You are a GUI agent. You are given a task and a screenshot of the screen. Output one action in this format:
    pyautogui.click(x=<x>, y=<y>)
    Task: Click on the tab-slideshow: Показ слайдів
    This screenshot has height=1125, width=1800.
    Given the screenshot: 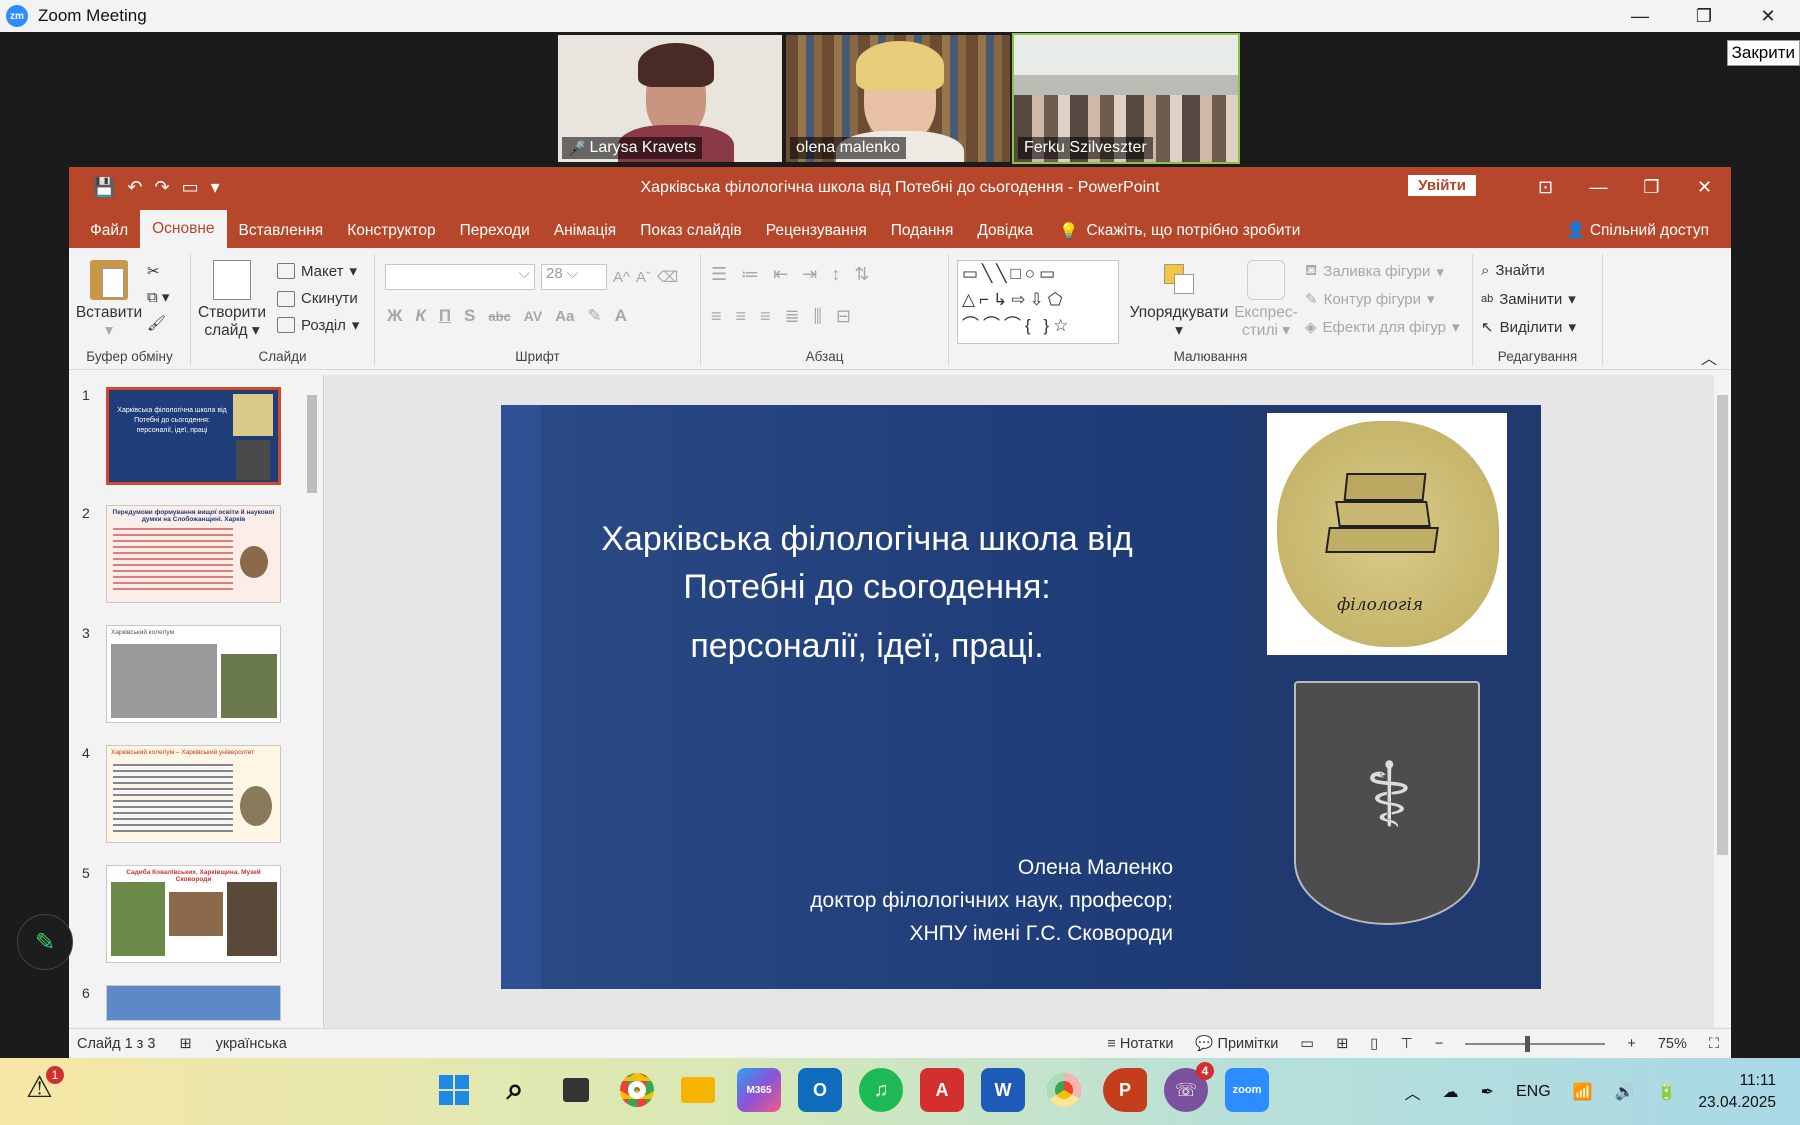 What is the action you would take?
    pyautogui.click(x=691, y=231)
    